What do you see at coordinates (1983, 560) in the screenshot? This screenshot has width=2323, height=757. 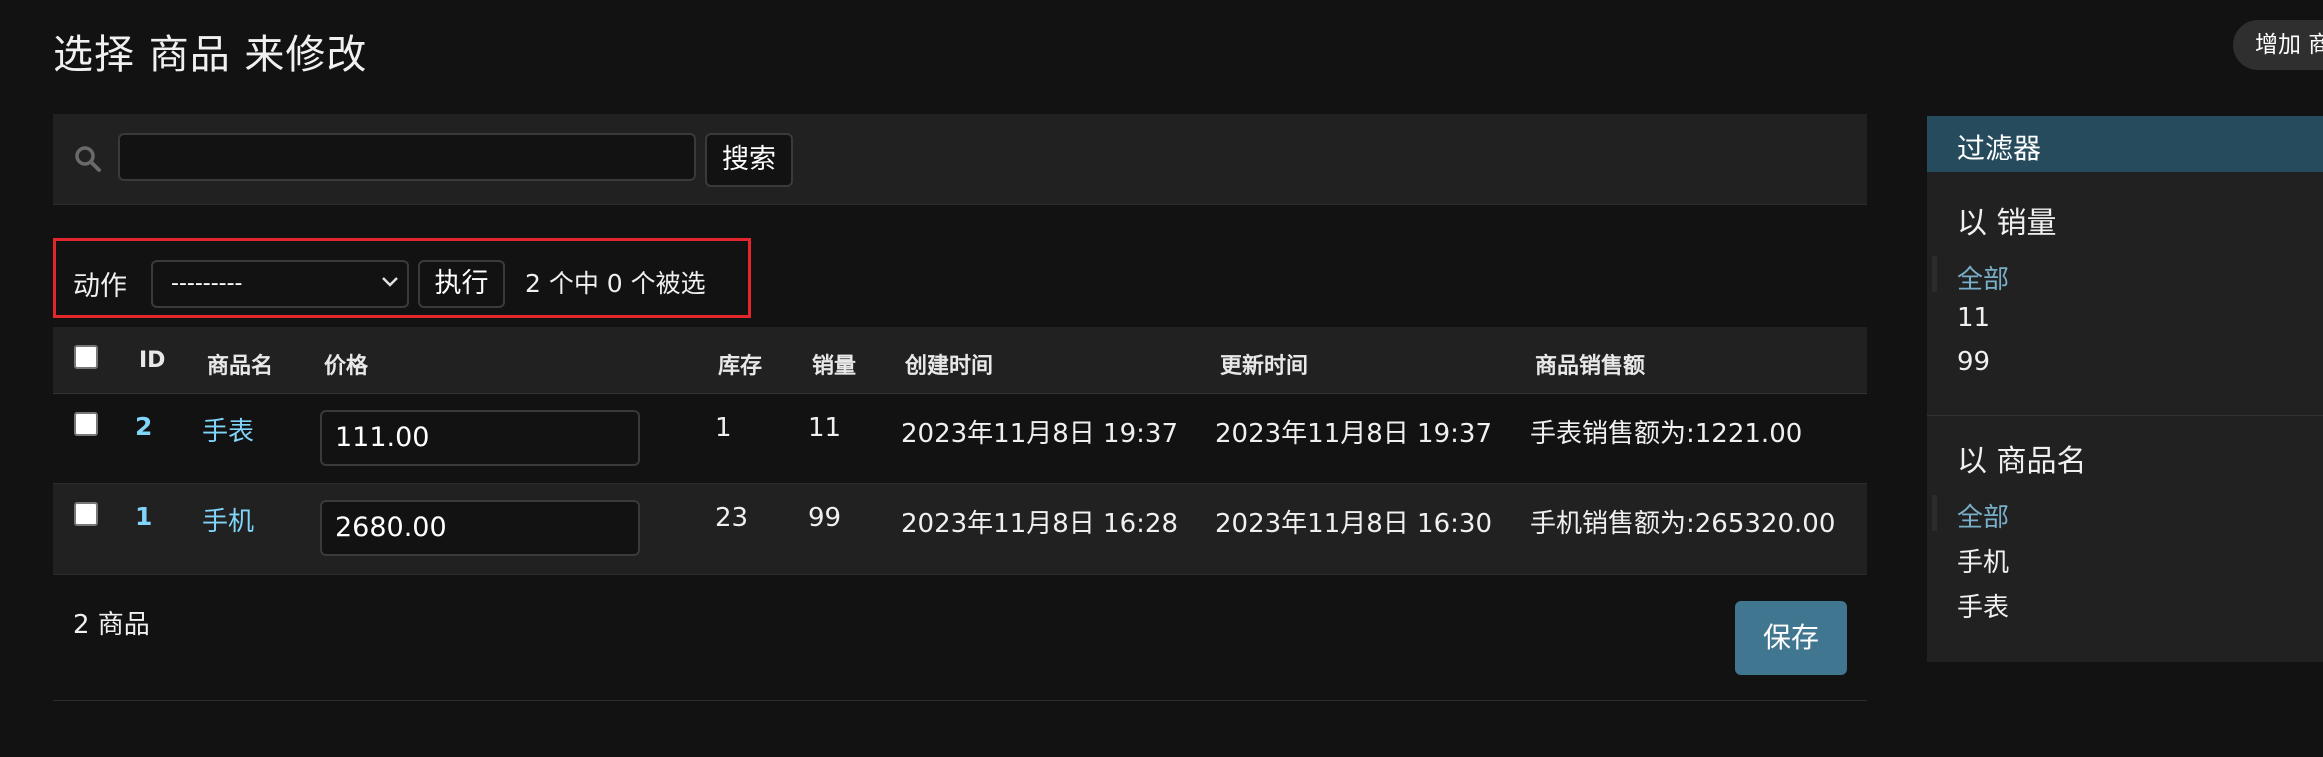 I see `filter-item-name-phone: 手机` at bounding box center [1983, 560].